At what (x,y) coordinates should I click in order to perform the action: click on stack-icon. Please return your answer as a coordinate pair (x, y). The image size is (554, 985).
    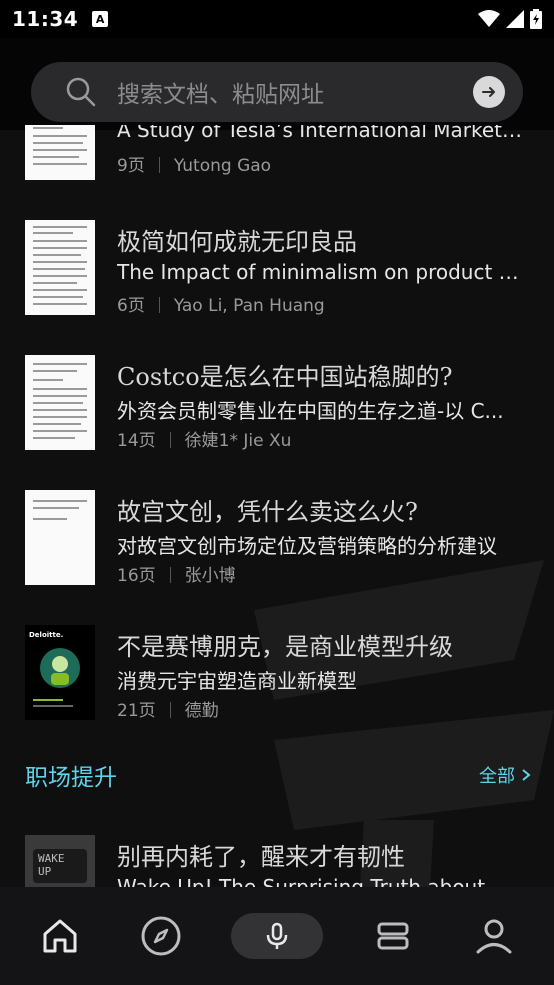
    Looking at the image, I should click on (393, 936).